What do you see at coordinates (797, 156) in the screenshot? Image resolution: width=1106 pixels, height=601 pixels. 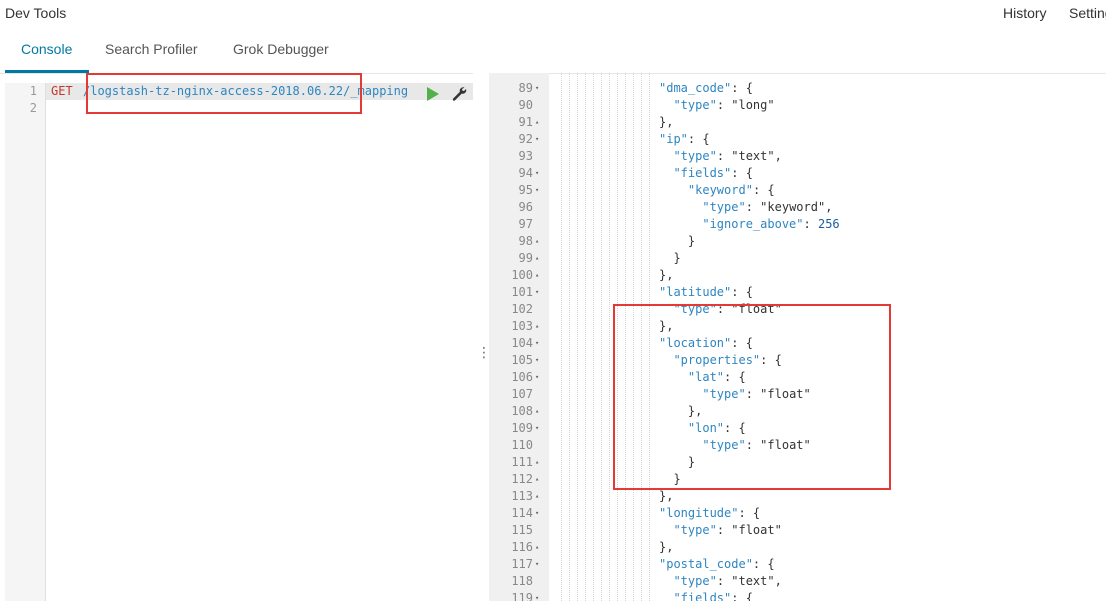 I see `response-line: 93 "type": "text",` at bounding box center [797, 156].